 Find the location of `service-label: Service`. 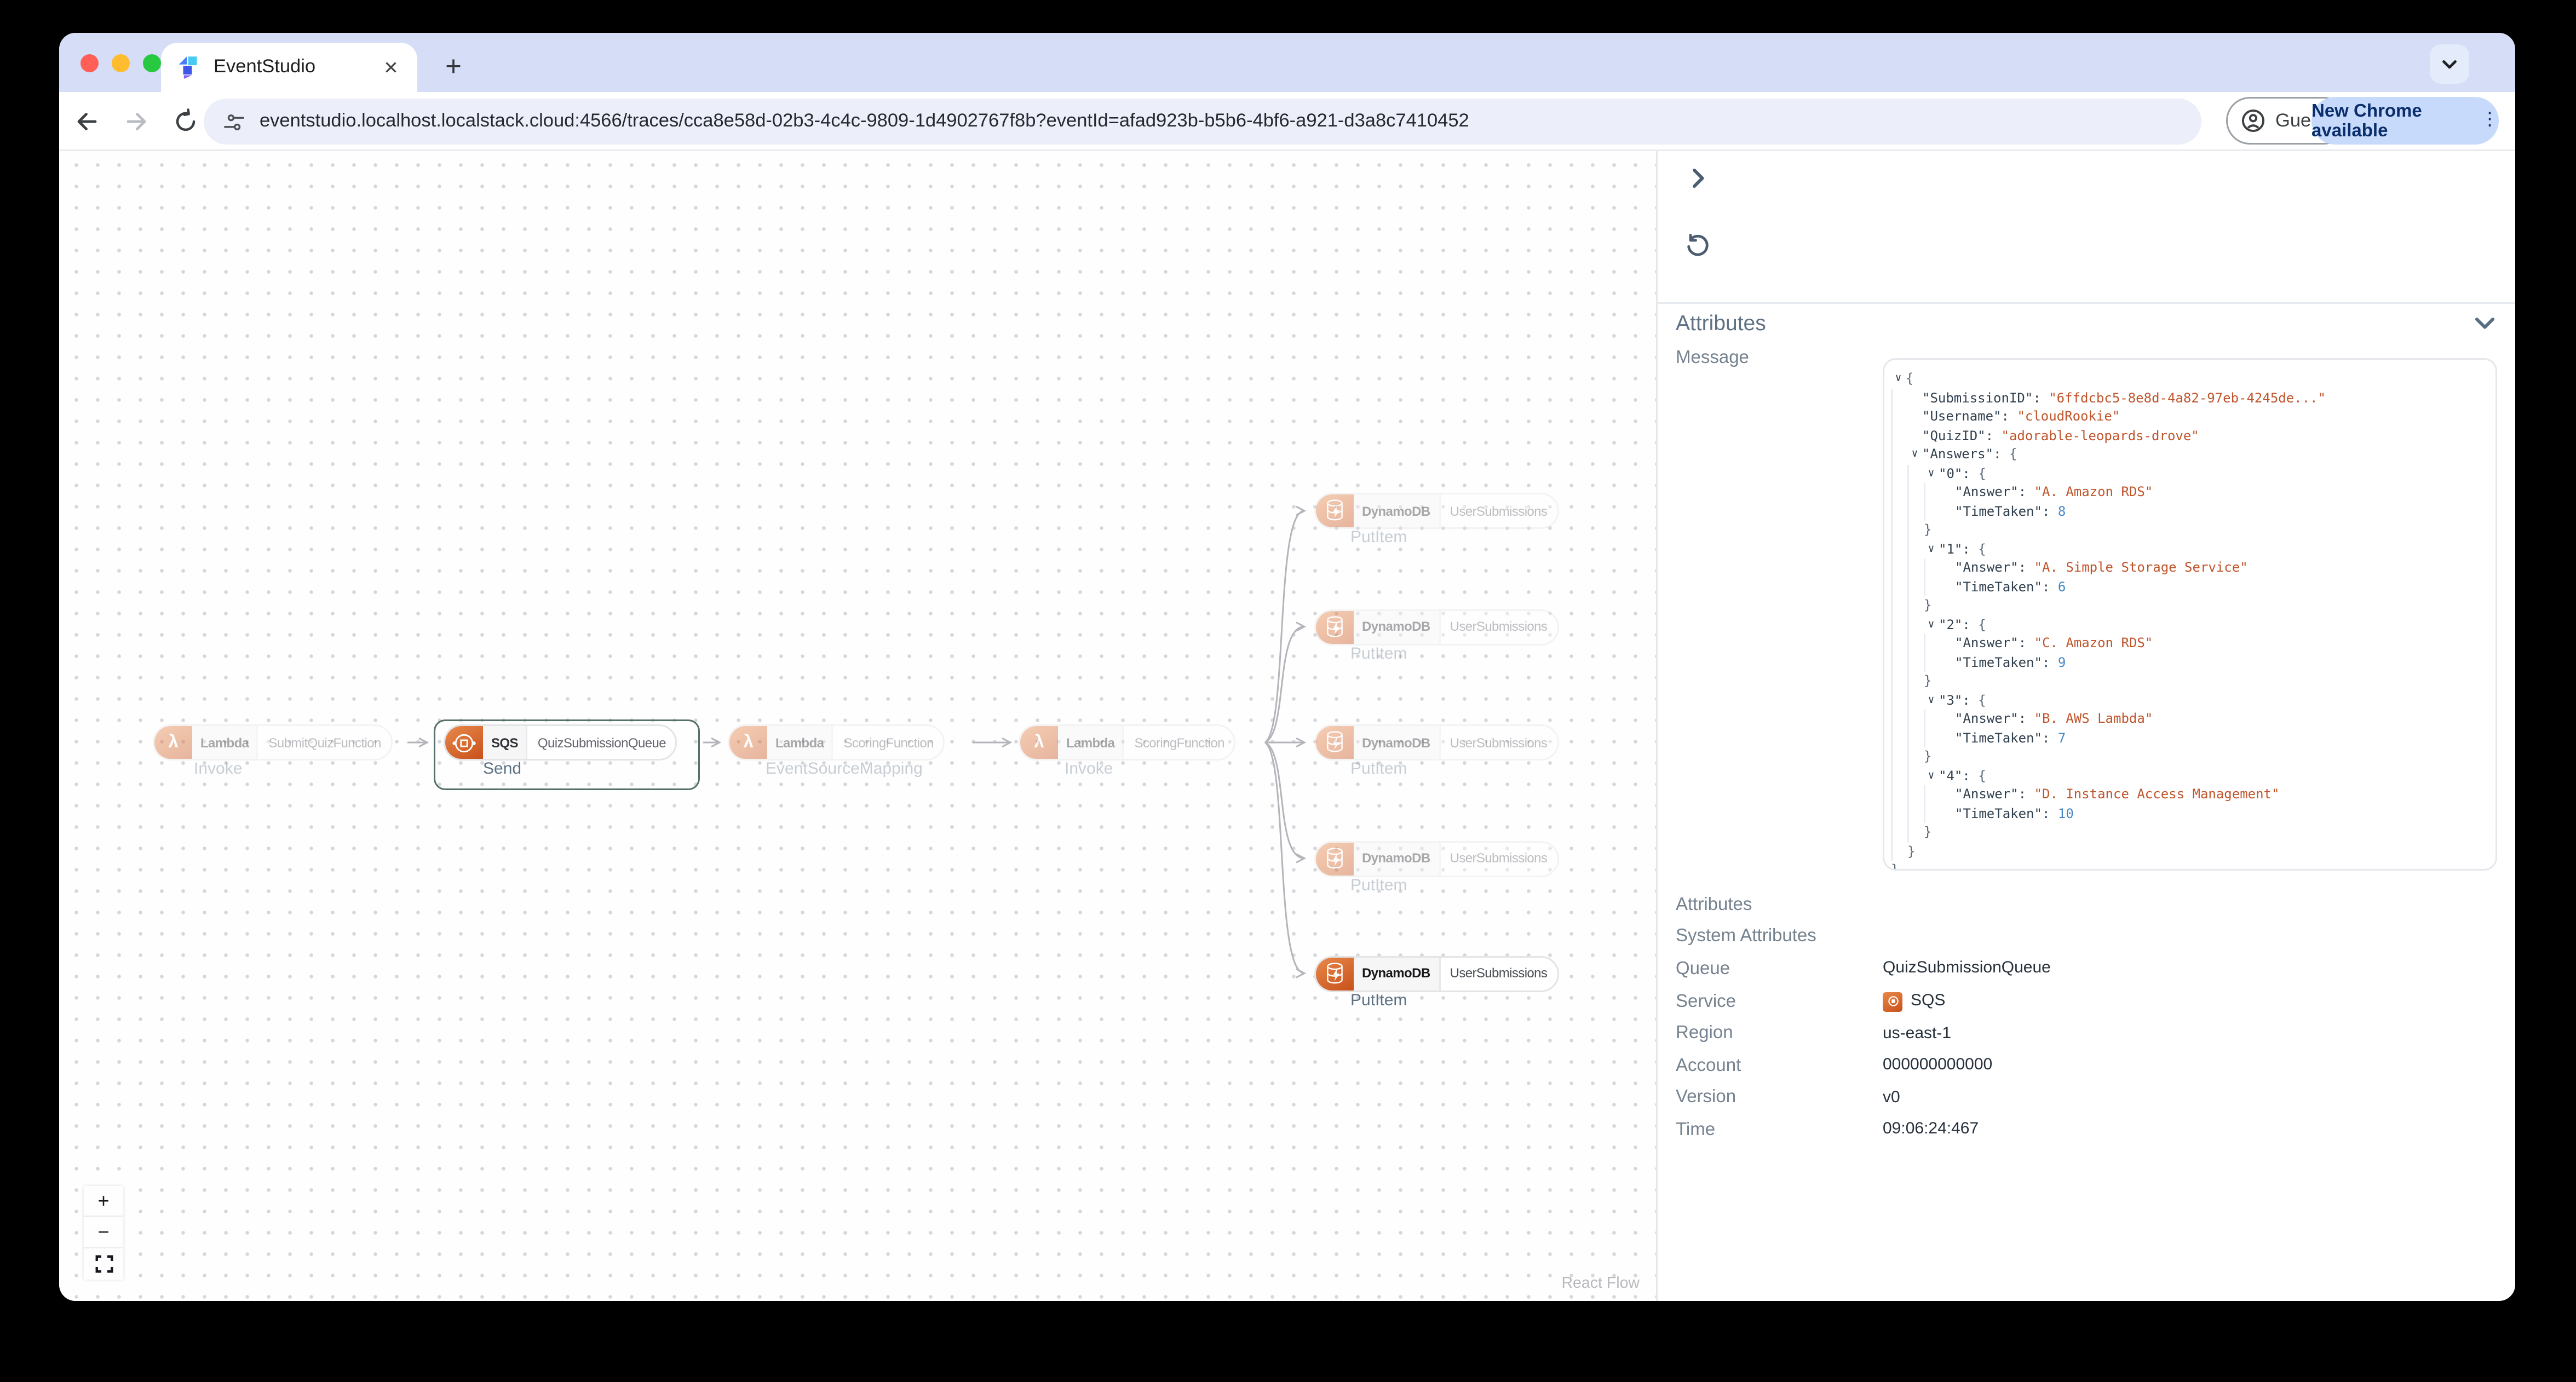

service-label: Service is located at coordinates (1706, 1001).